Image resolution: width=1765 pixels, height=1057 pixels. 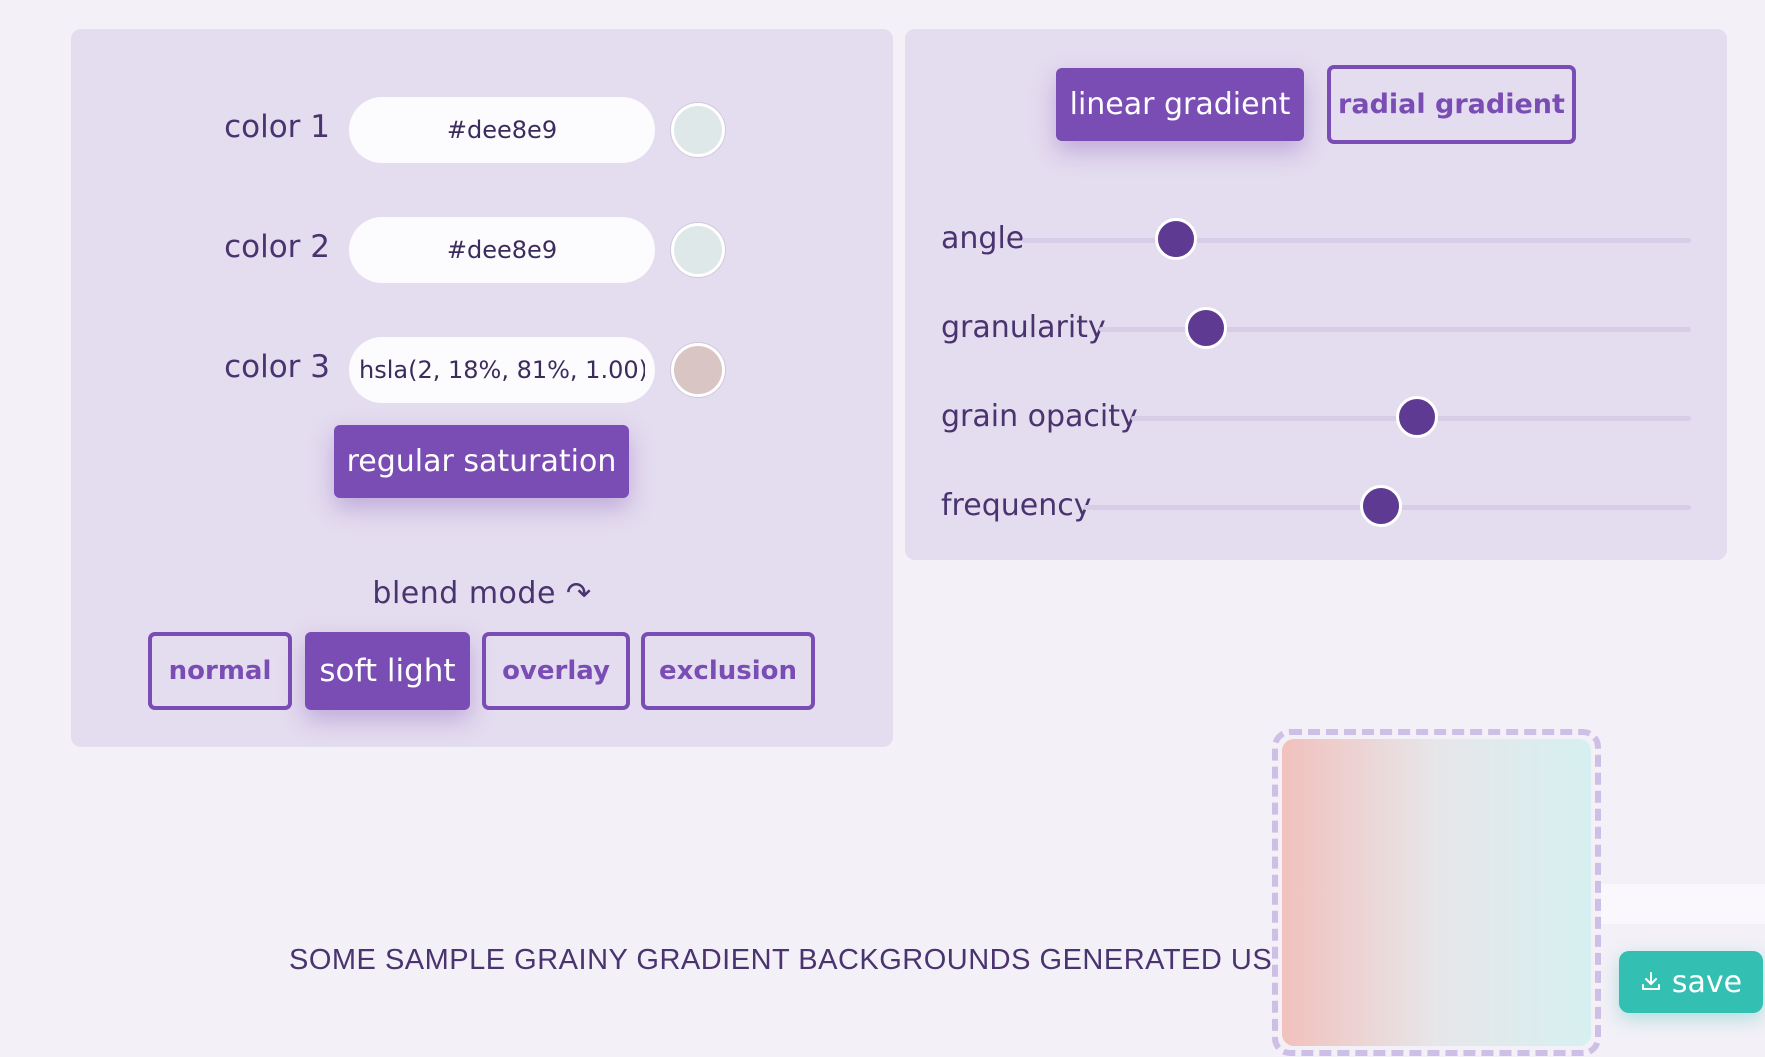 I want to click on frequency-label: frequency, so click(x=1016, y=505).